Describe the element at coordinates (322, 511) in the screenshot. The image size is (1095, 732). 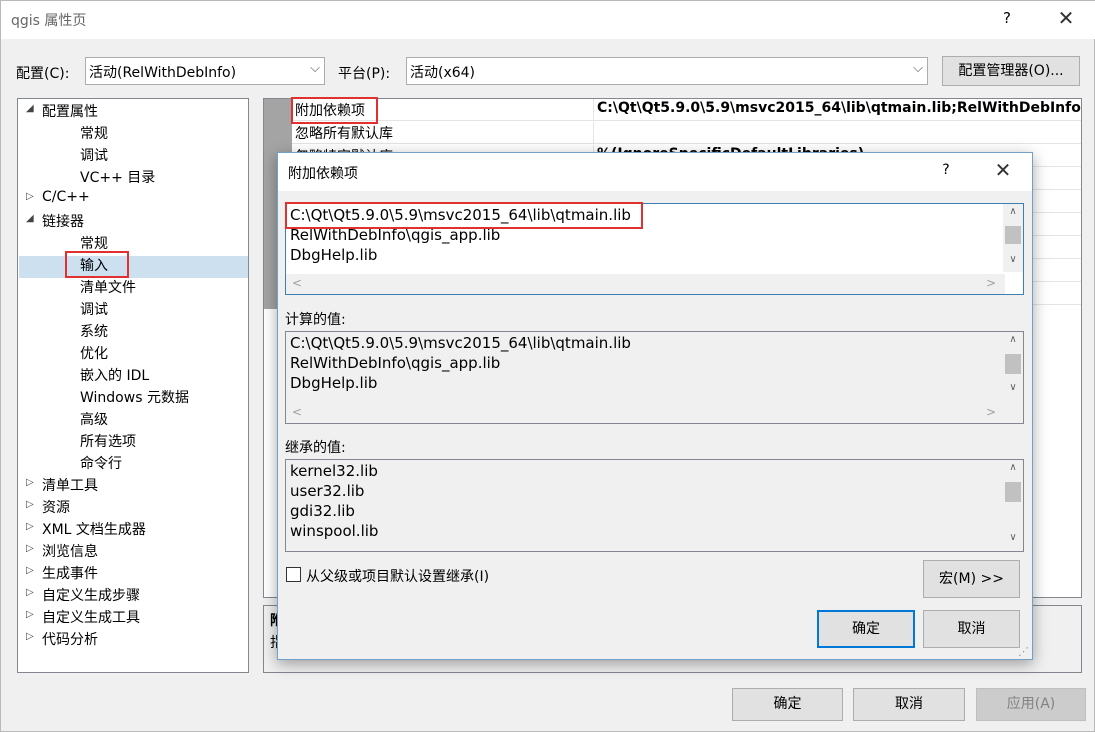
I see `inherited-line: gdi32.lib` at that location.